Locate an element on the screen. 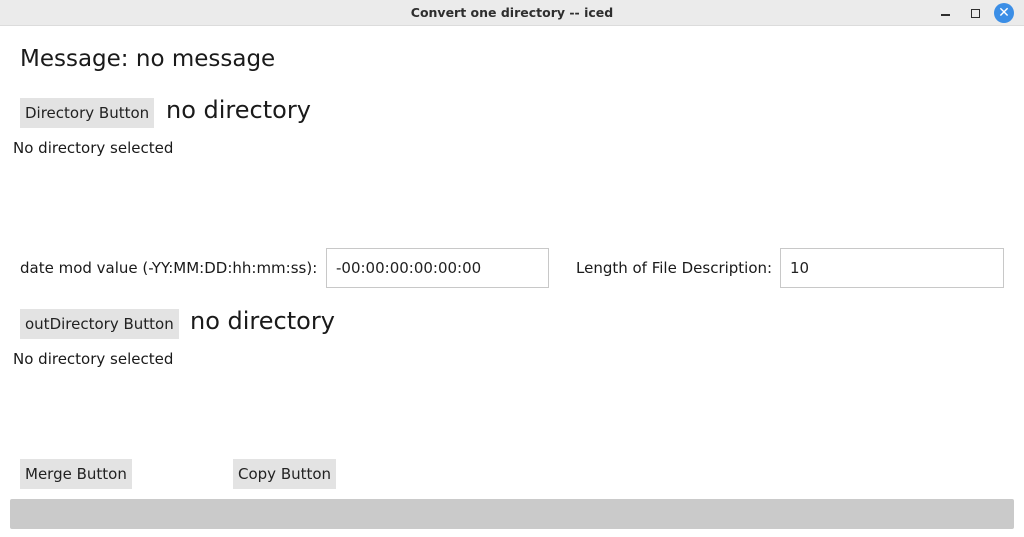  close-button: ✕ is located at coordinates (1004, 13).